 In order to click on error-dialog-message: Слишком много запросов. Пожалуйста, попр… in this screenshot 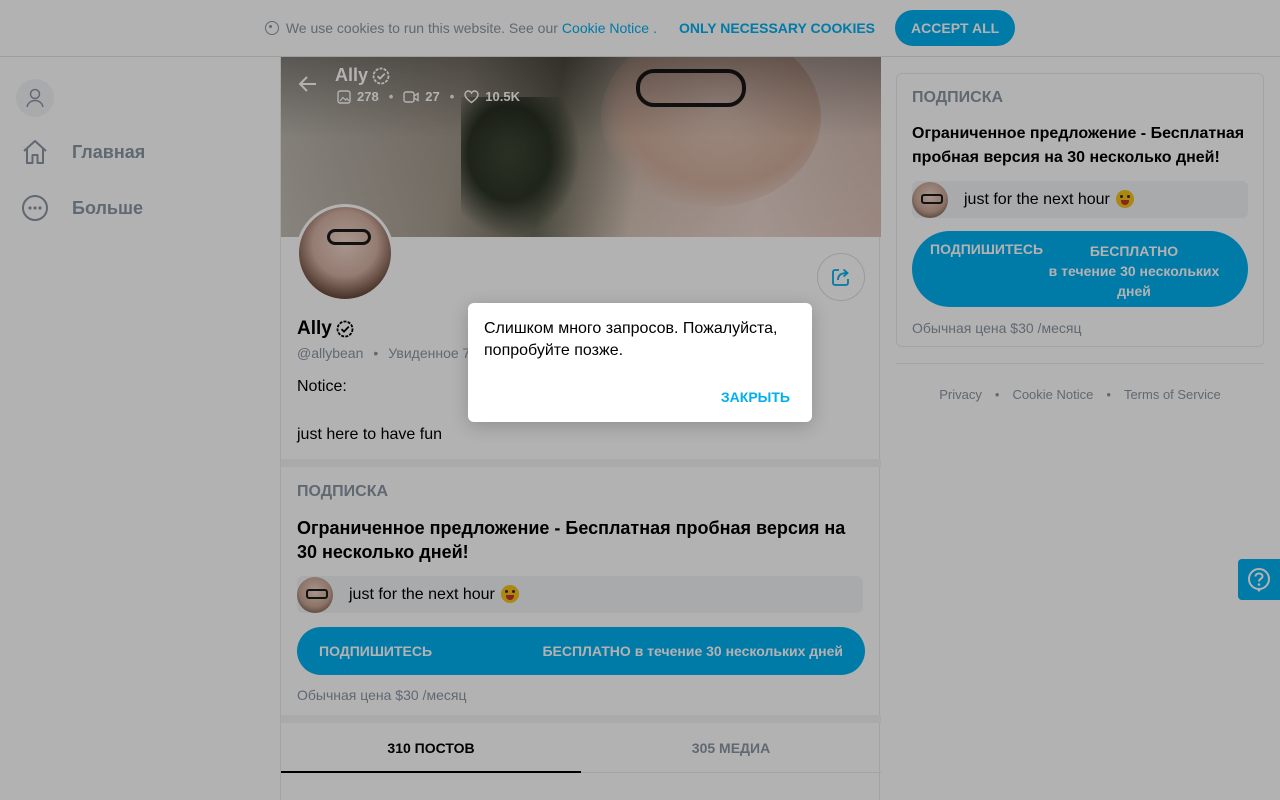, I will do `click(631, 339)`.